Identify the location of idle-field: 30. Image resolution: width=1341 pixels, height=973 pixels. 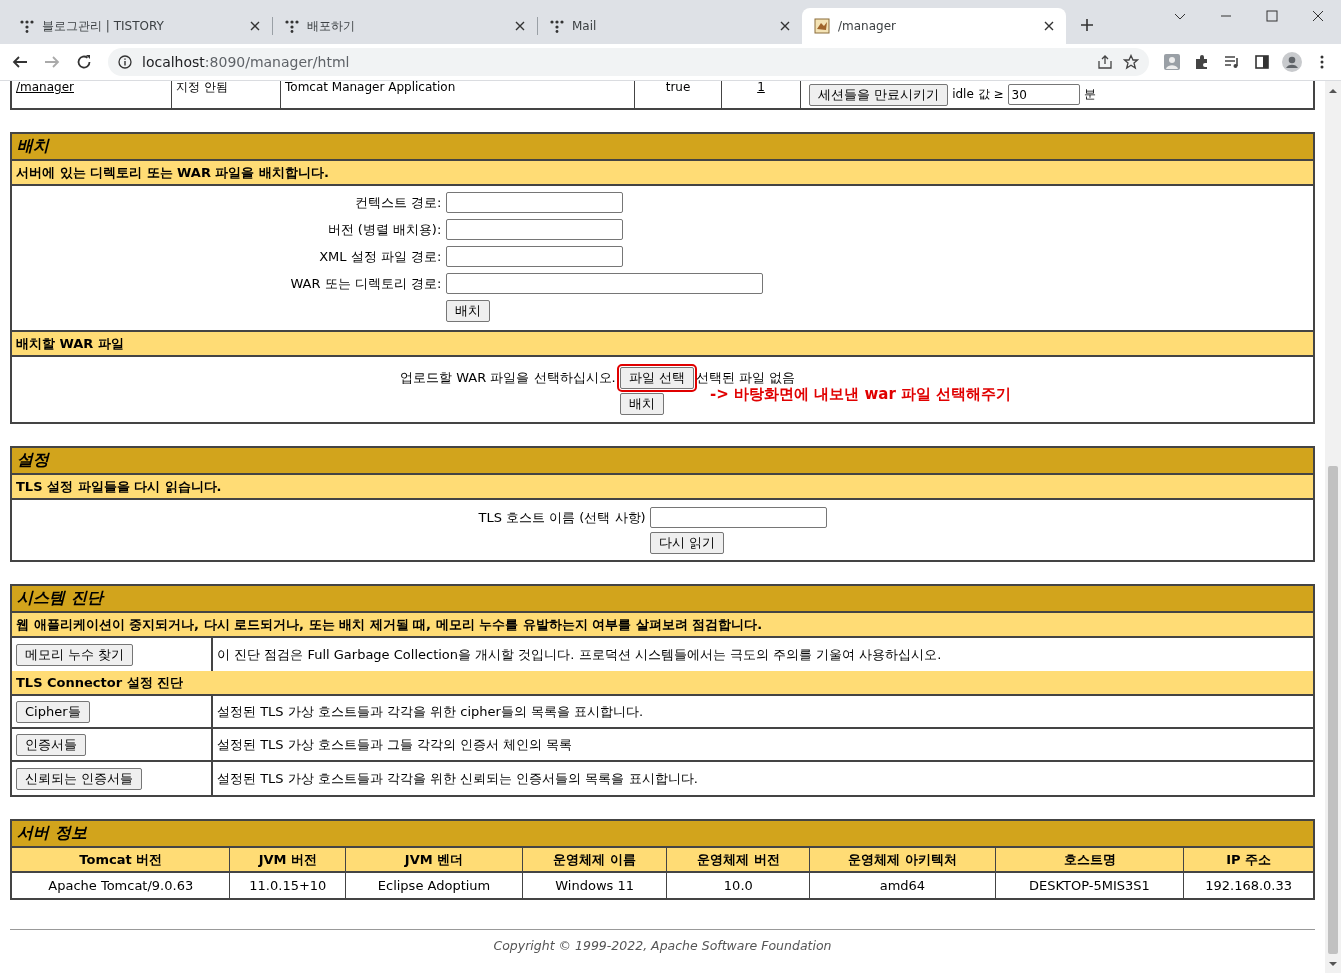
(1043, 94).